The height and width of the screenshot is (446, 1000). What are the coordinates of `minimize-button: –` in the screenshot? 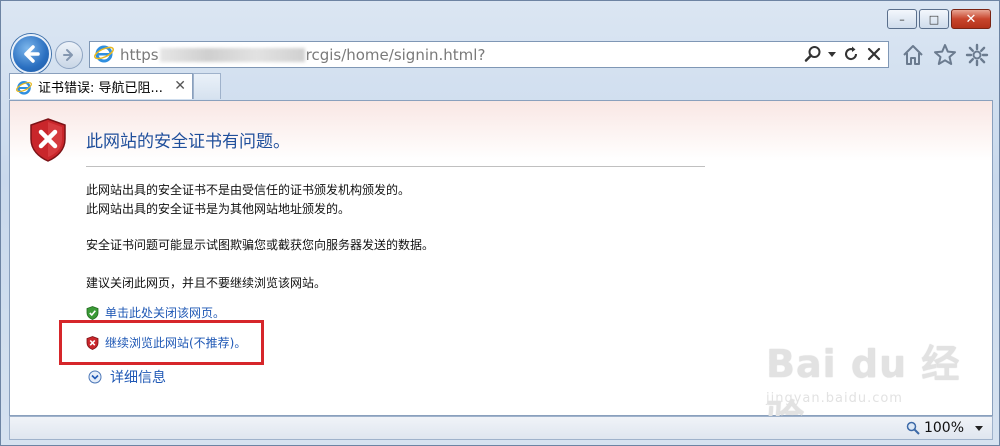 It's located at (902, 19).